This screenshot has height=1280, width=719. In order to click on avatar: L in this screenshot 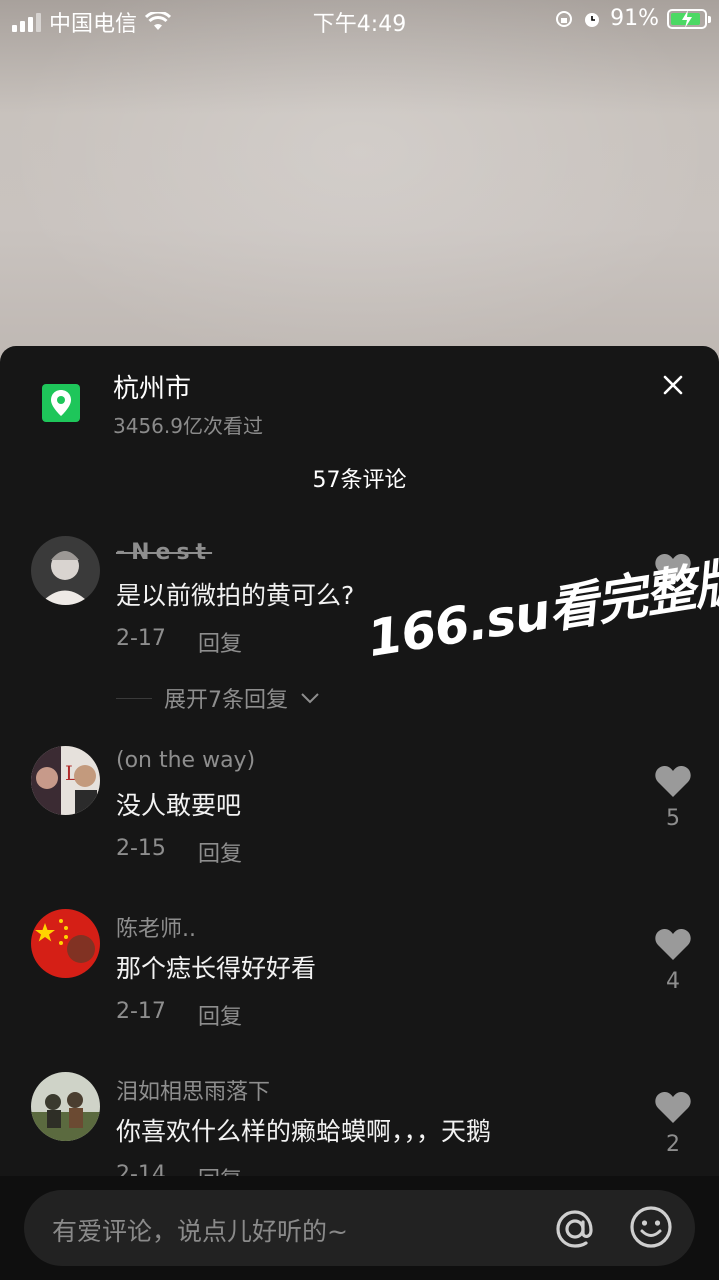, I will do `click(65, 780)`.